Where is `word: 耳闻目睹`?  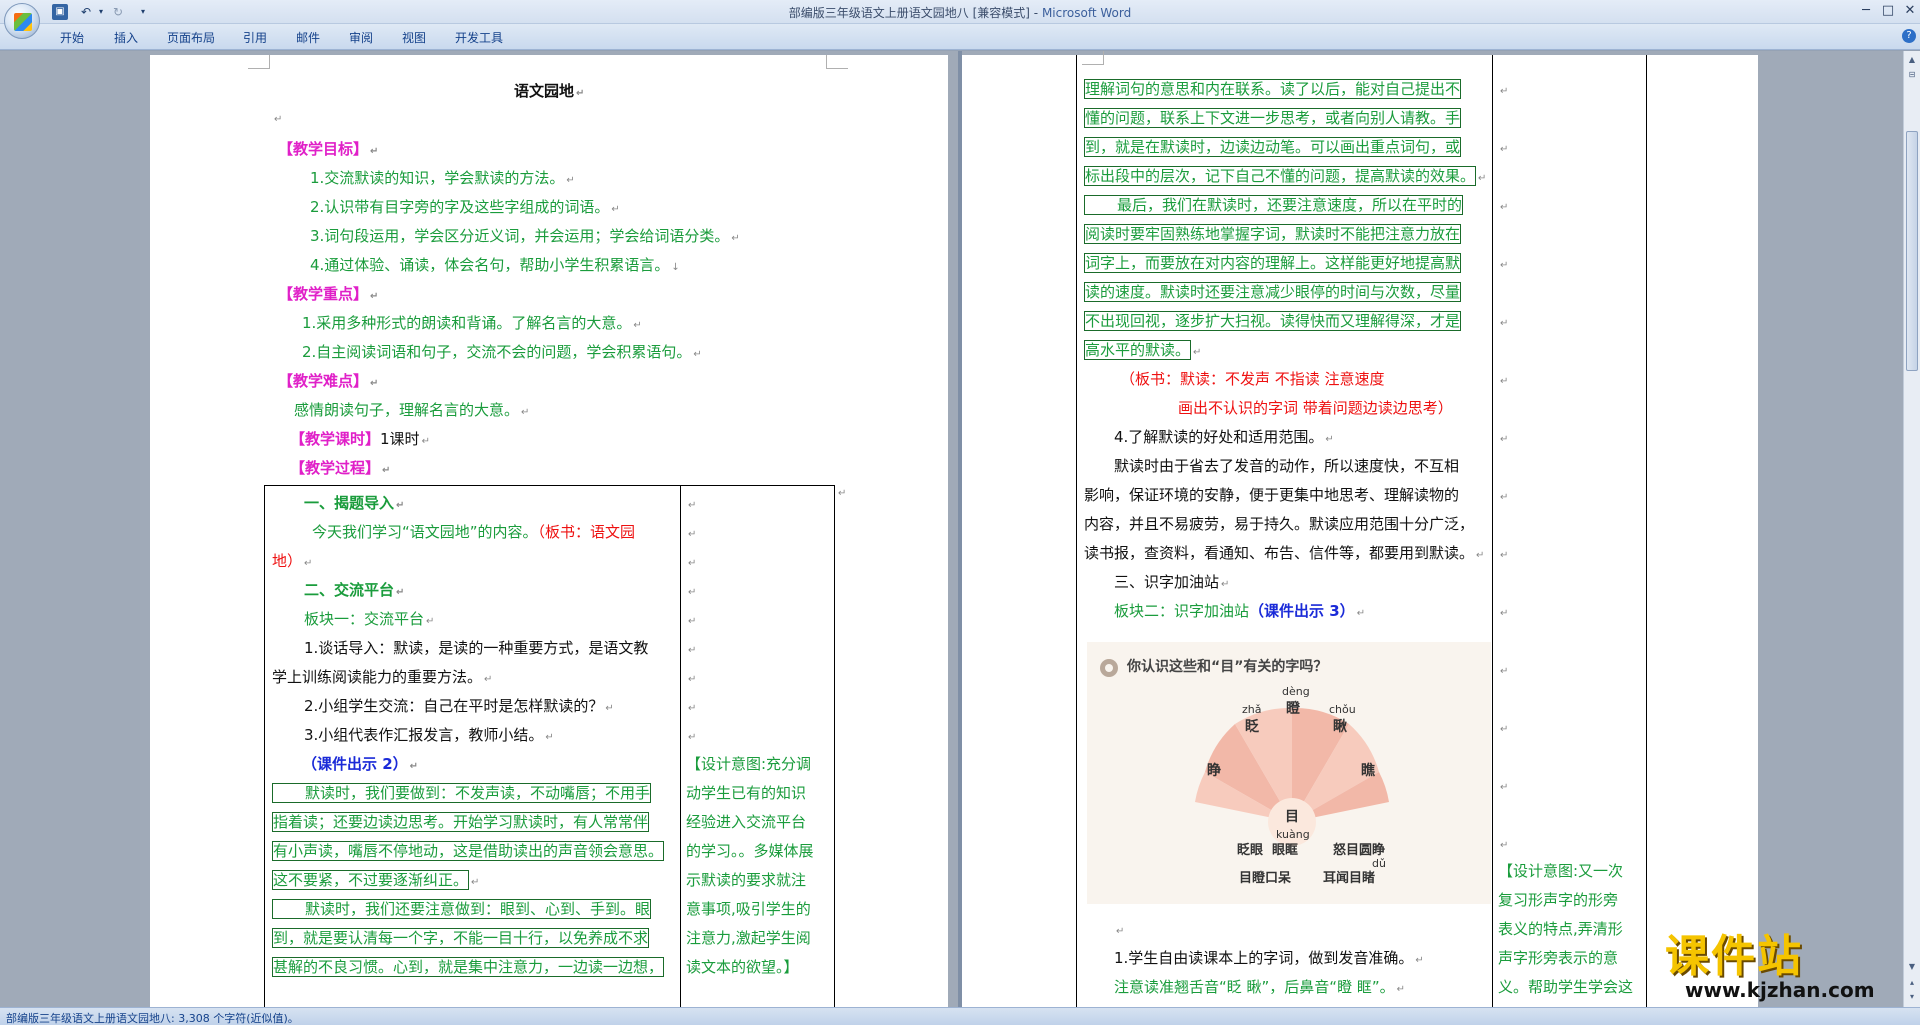
word: 耳闻目睹 is located at coordinates (1349, 878).